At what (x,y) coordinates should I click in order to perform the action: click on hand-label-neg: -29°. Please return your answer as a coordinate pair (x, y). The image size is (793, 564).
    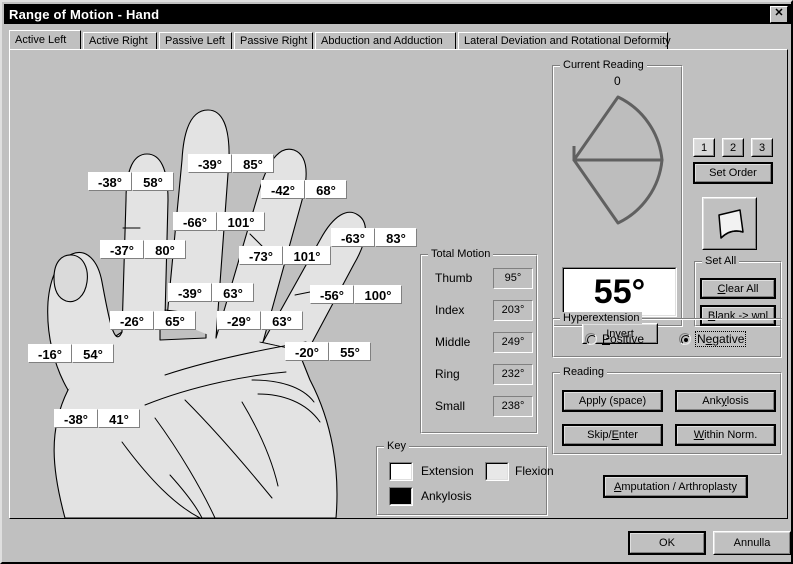
    Looking at the image, I should click on (239, 320).